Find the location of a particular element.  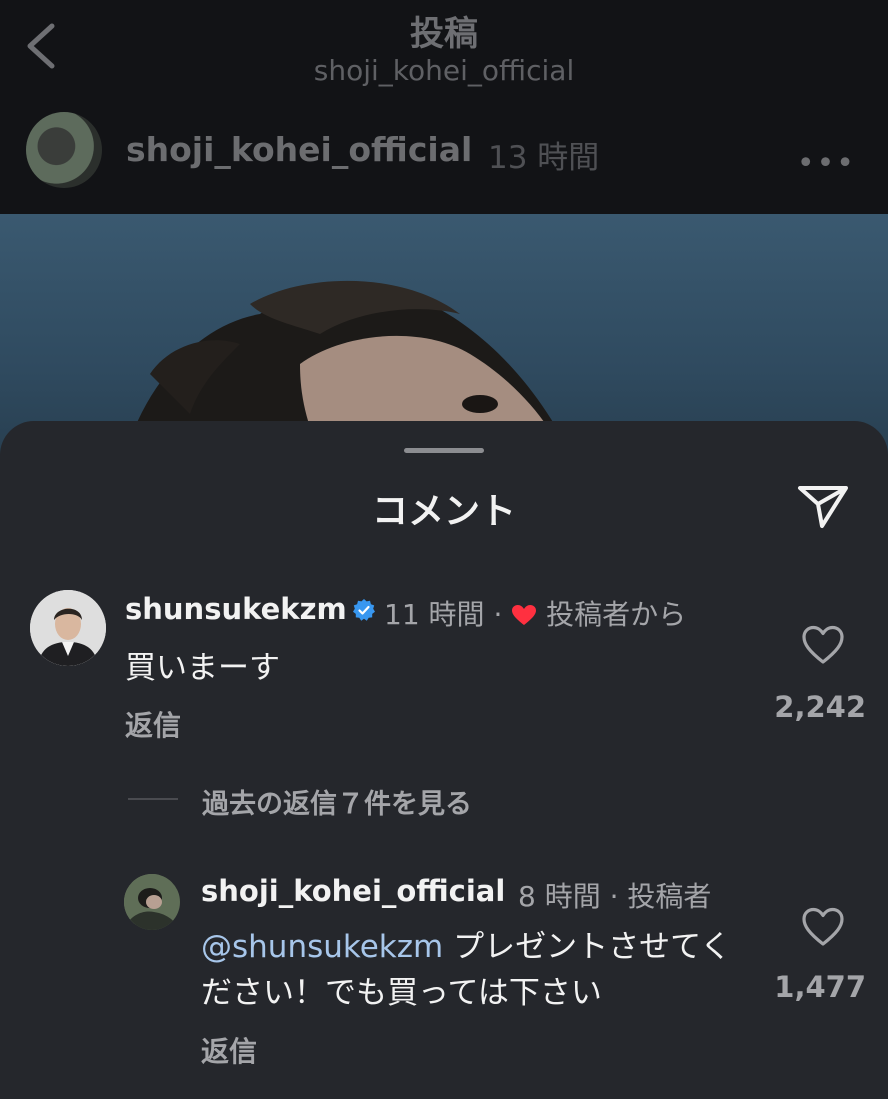

comment-text: 買いまーす is located at coordinates (202, 668).